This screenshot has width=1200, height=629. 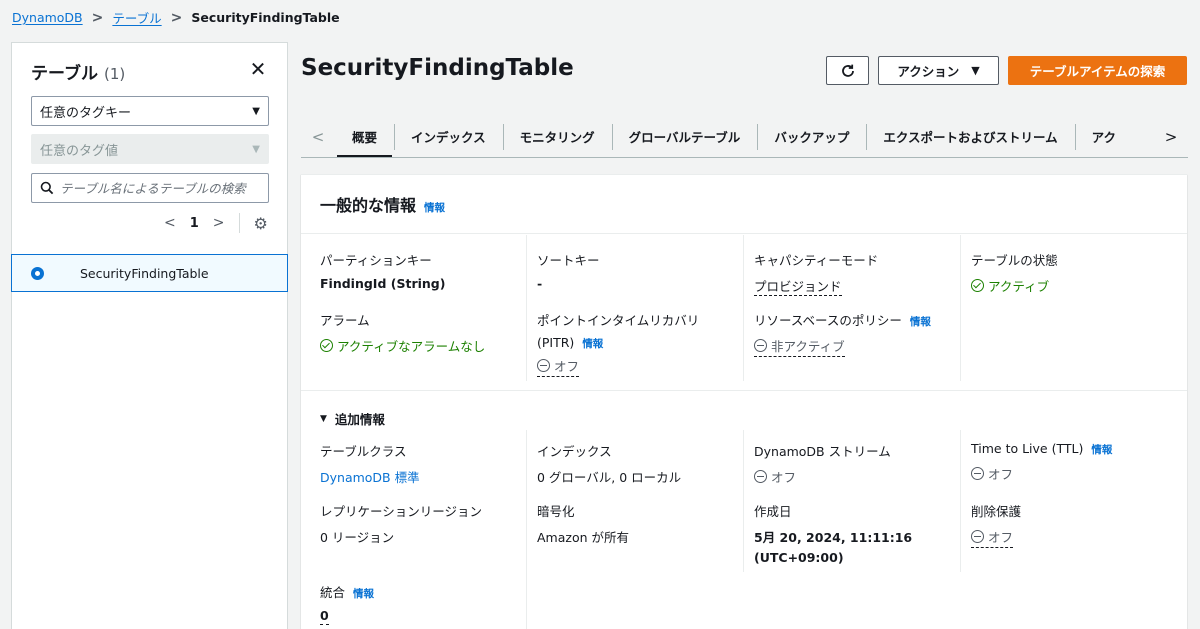 What do you see at coordinates (822, 451) in the screenshot?
I see `stream-label: DynamoDB ストリーム` at bounding box center [822, 451].